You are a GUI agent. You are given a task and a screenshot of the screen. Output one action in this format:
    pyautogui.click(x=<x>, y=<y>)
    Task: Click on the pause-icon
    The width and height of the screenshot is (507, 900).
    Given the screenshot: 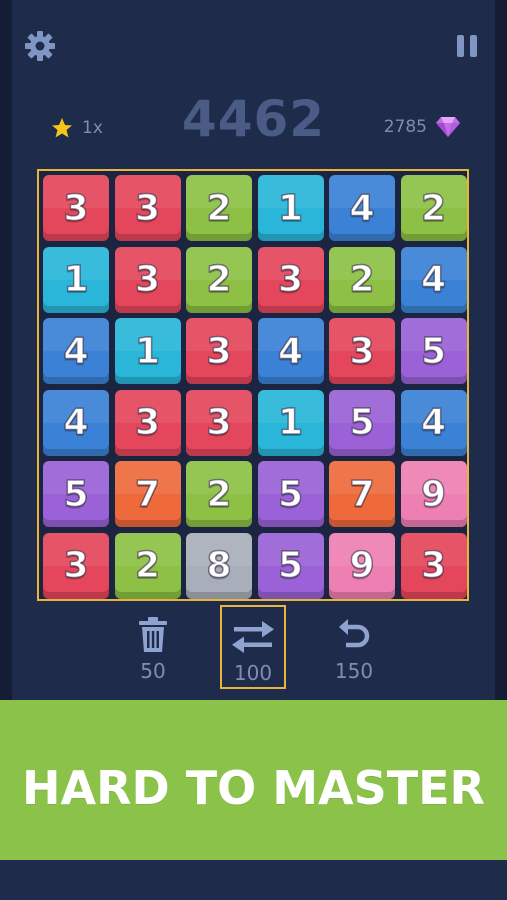 What is the action you would take?
    pyautogui.click(x=467, y=46)
    